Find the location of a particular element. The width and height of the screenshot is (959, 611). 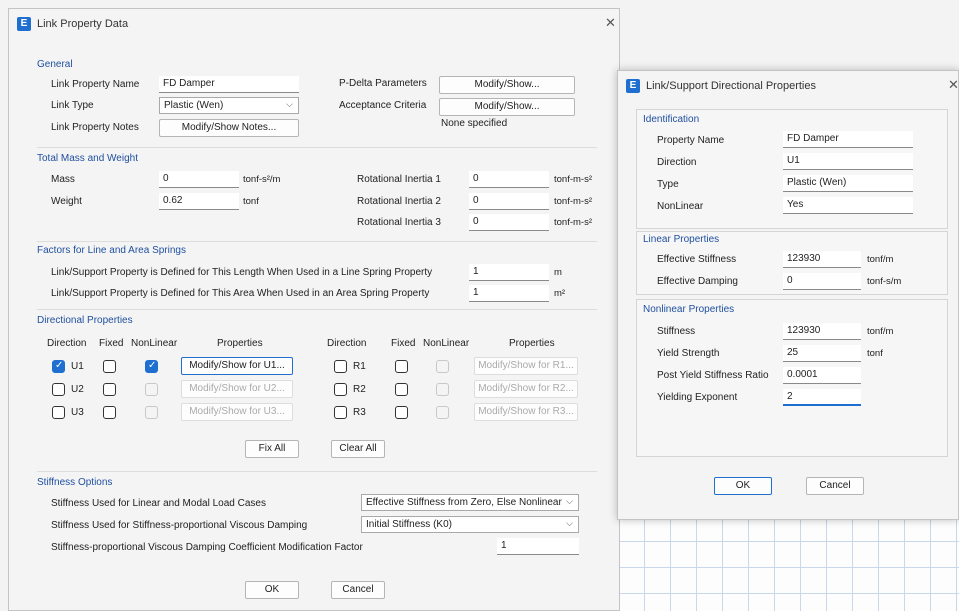

area-spring-factor-unit: m² is located at coordinates (560, 293).